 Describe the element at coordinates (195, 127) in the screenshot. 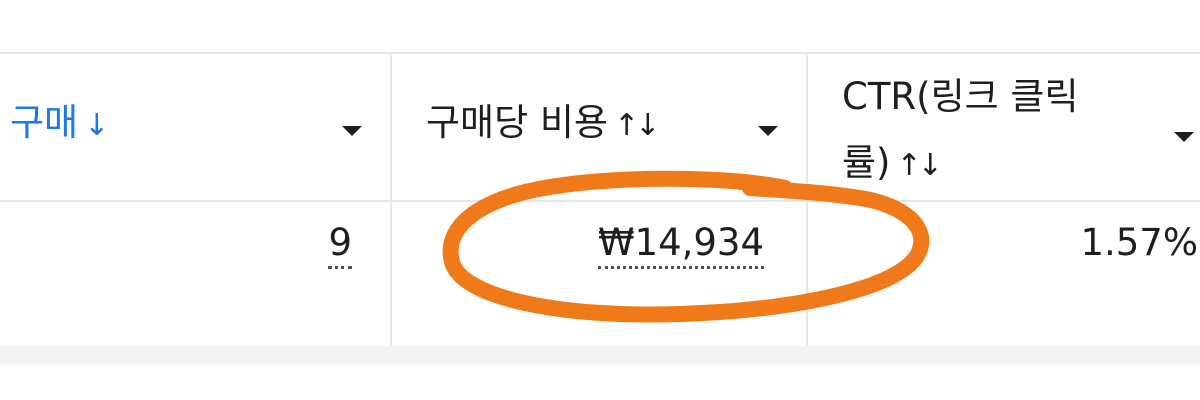

I see `column-header-purchases: 구매 ↓` at that location.